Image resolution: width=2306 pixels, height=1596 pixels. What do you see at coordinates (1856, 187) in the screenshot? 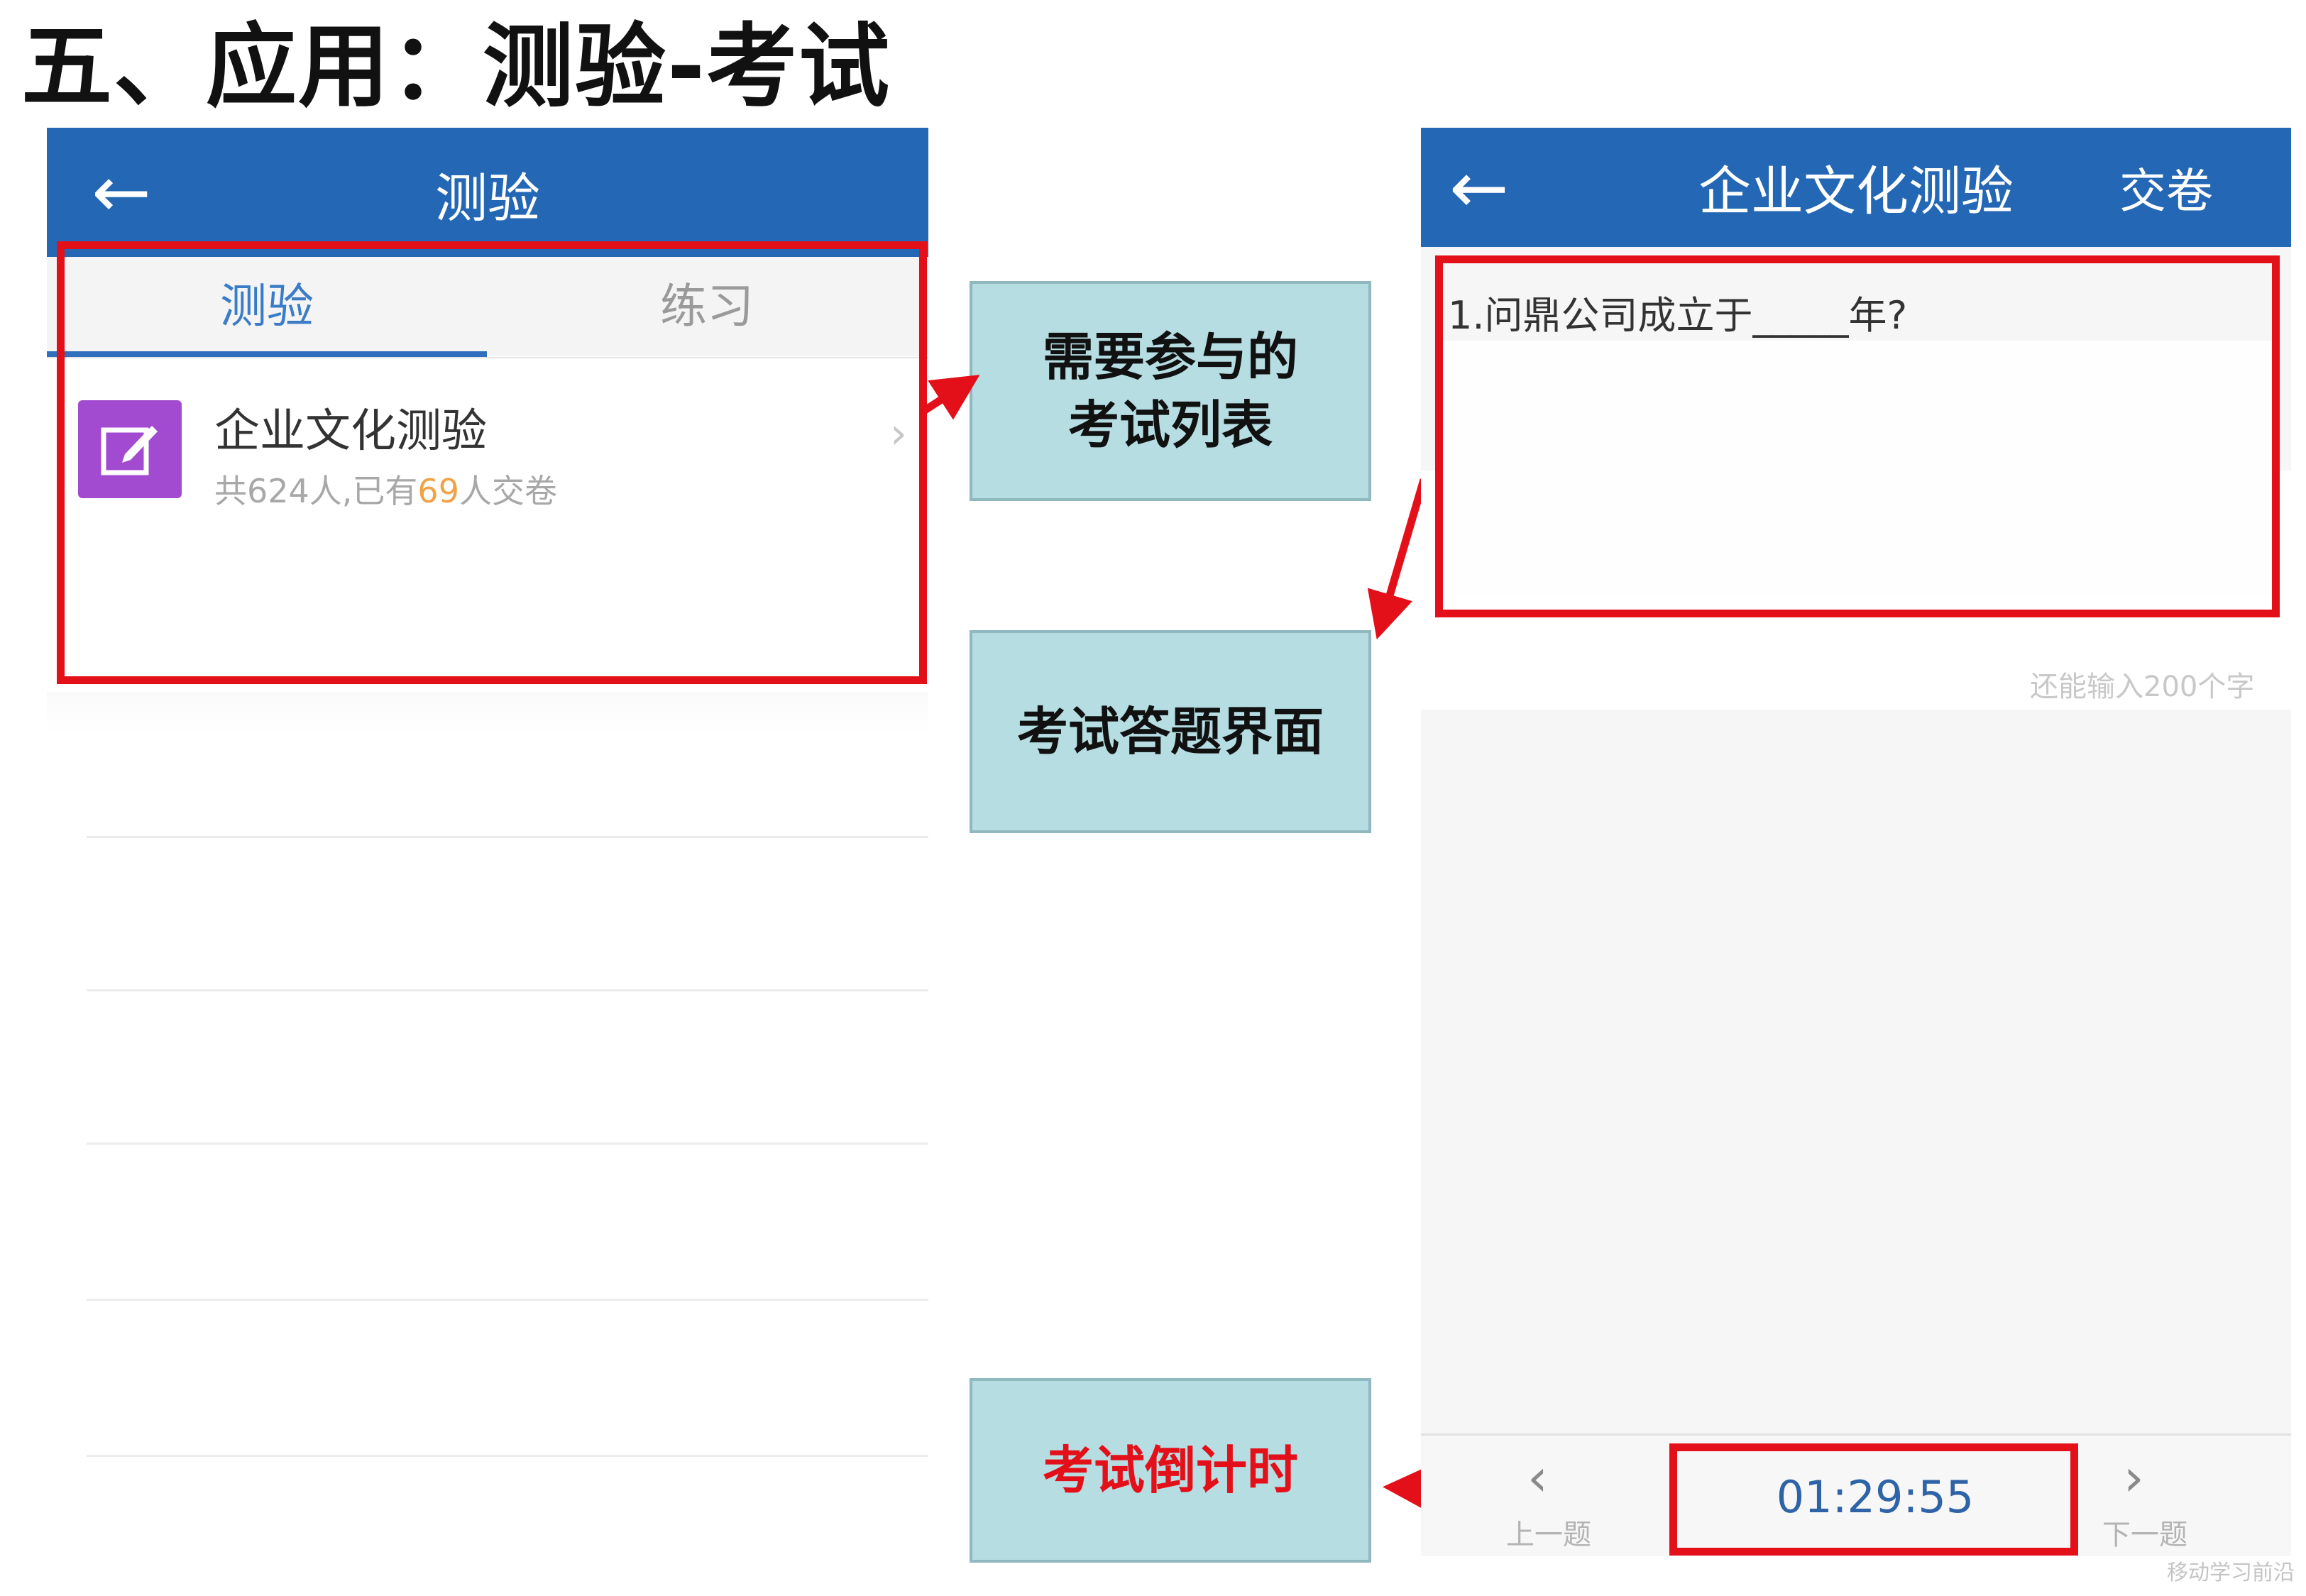
I see `exam-answer-navbar: ← 企业文化测验 交卷` at bounding box center [1856, 187].